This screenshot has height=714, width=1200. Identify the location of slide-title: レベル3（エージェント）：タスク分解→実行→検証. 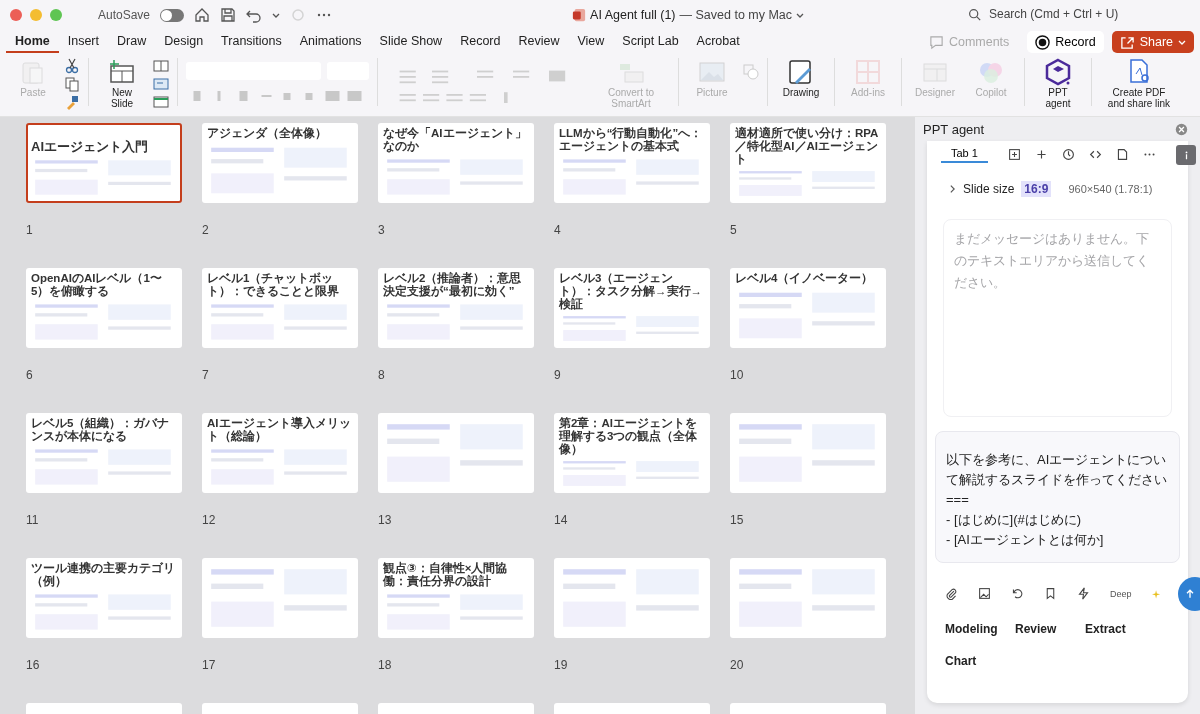
(631, 291).